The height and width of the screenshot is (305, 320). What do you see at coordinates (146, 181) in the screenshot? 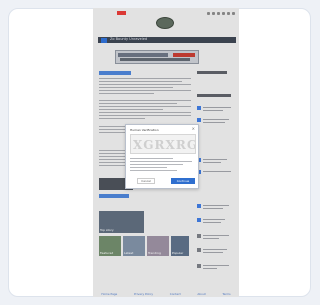
I see `cancel-button: Cancel` at bounding box center [146, 181].